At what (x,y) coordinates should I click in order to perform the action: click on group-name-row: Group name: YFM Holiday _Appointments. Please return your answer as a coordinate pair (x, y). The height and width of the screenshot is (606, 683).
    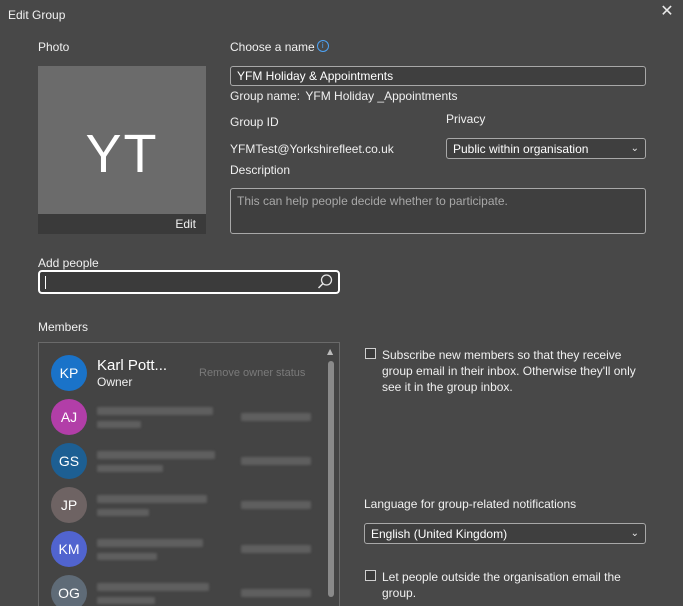
    Looking at the image, I should click on (343, 96).